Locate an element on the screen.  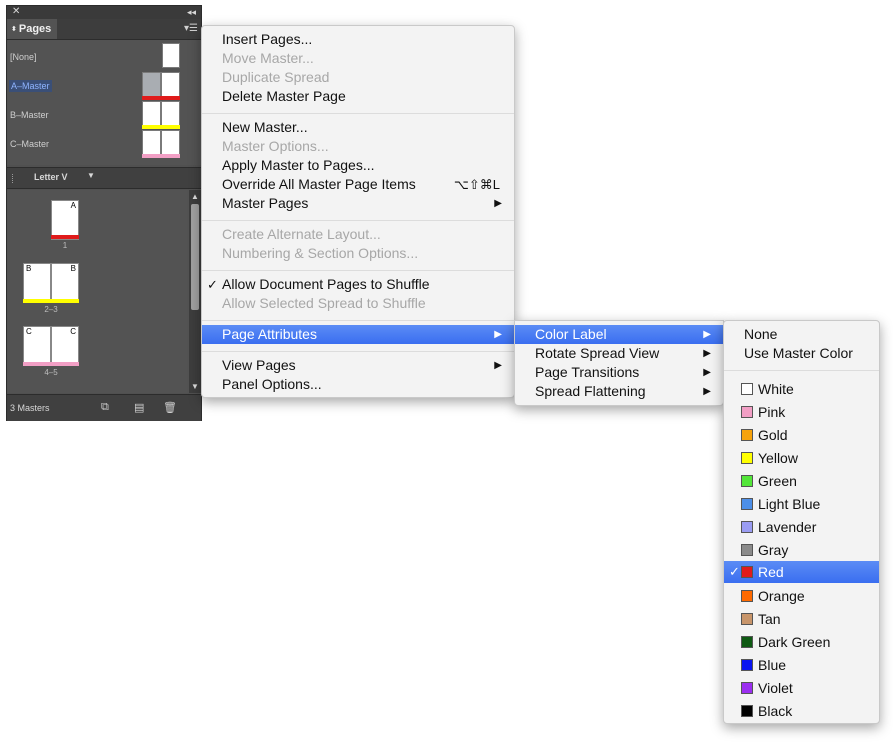
new-page-icon: ▤ is located at coordinates (139, 407).